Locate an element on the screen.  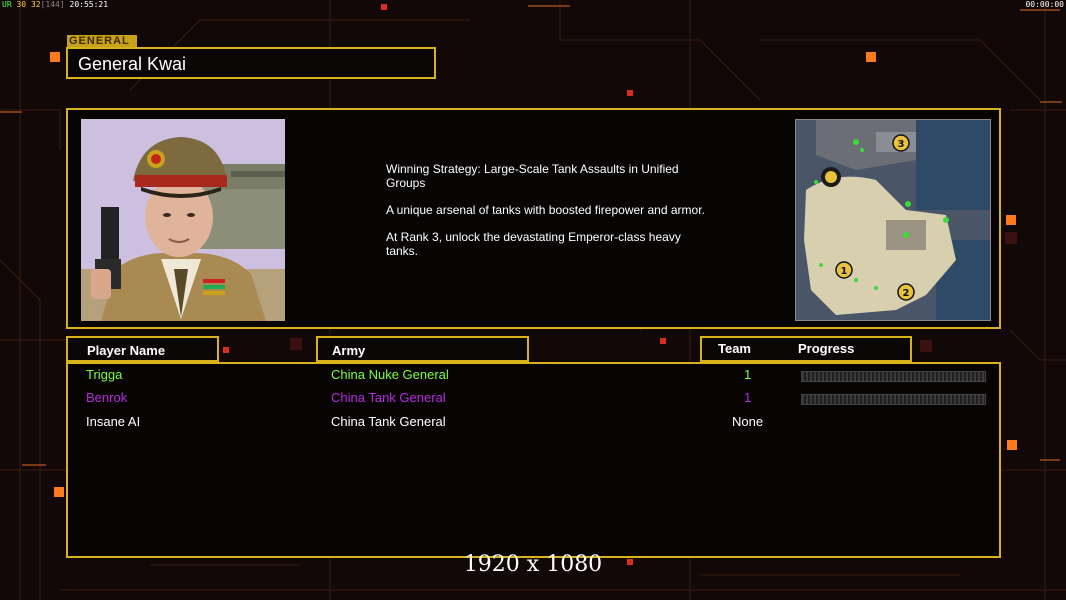
perf-readout: UR 30 32[144] 20:55:21 is located at coordinates (55, 4).